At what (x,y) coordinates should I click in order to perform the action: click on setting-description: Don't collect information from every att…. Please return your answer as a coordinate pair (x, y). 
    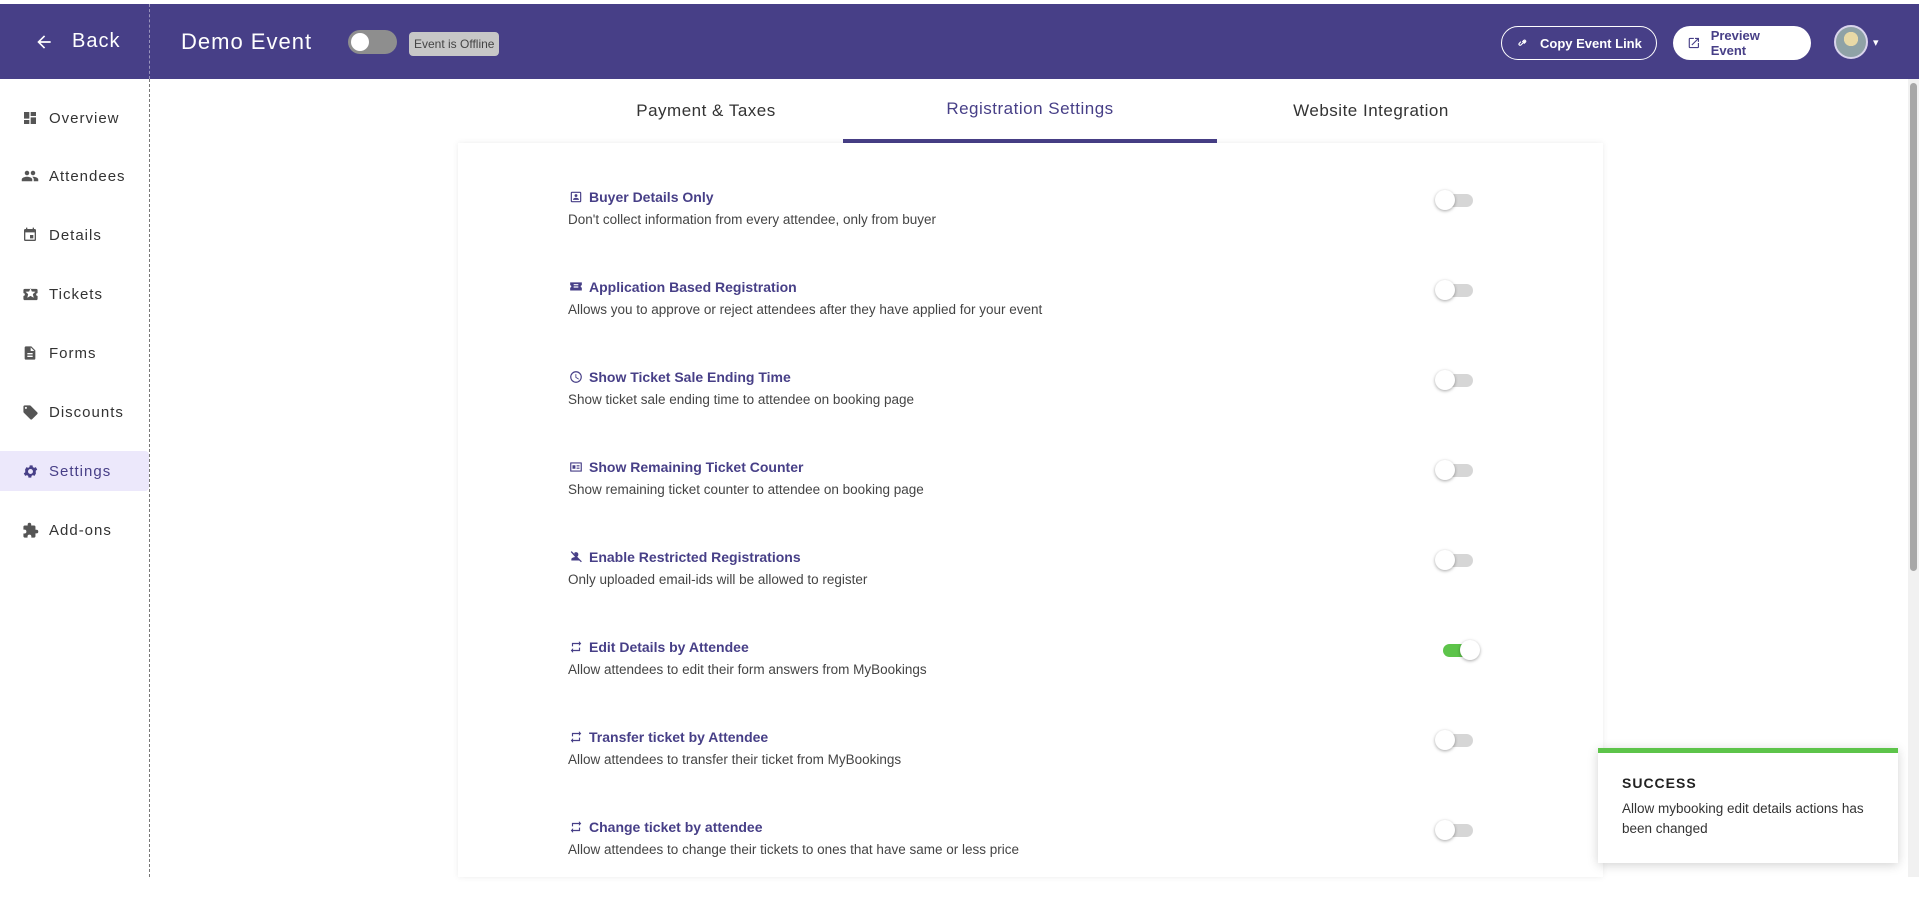
    Looking at the image, I should click on (752, 219).